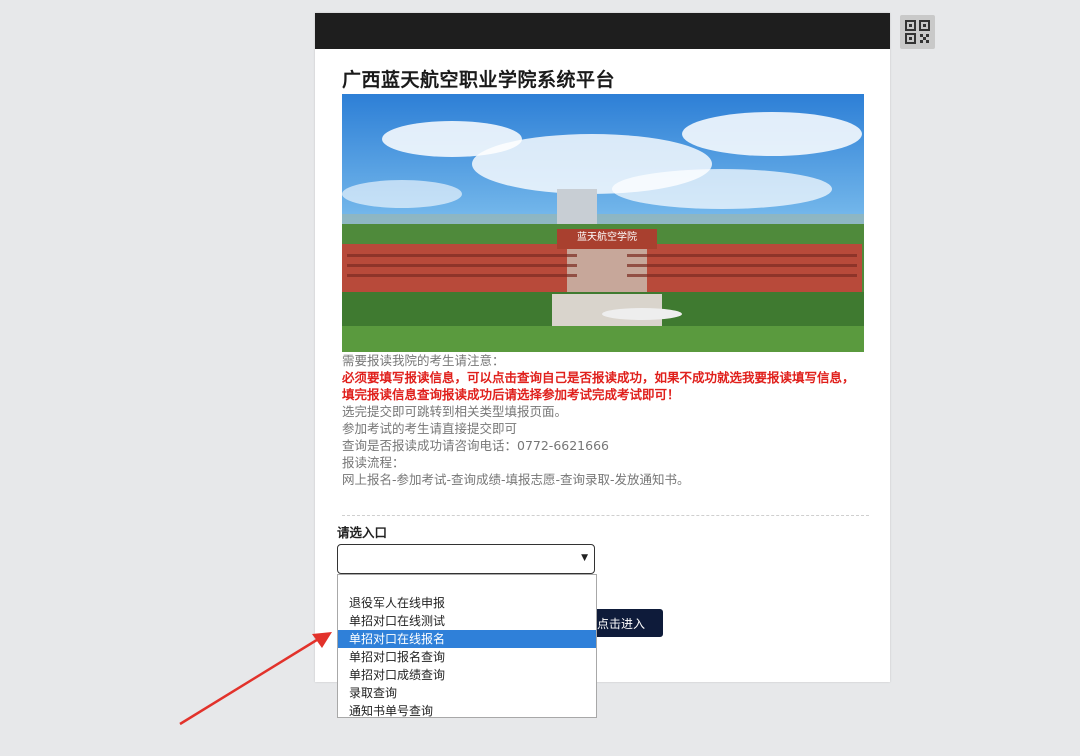 This screenshot has width=1080, height=756. What do you see at coordinates (467, 675) in the screenshot?
I see `dropdown-option: 单招对口成绩查询` at bounding box center [467, 675].